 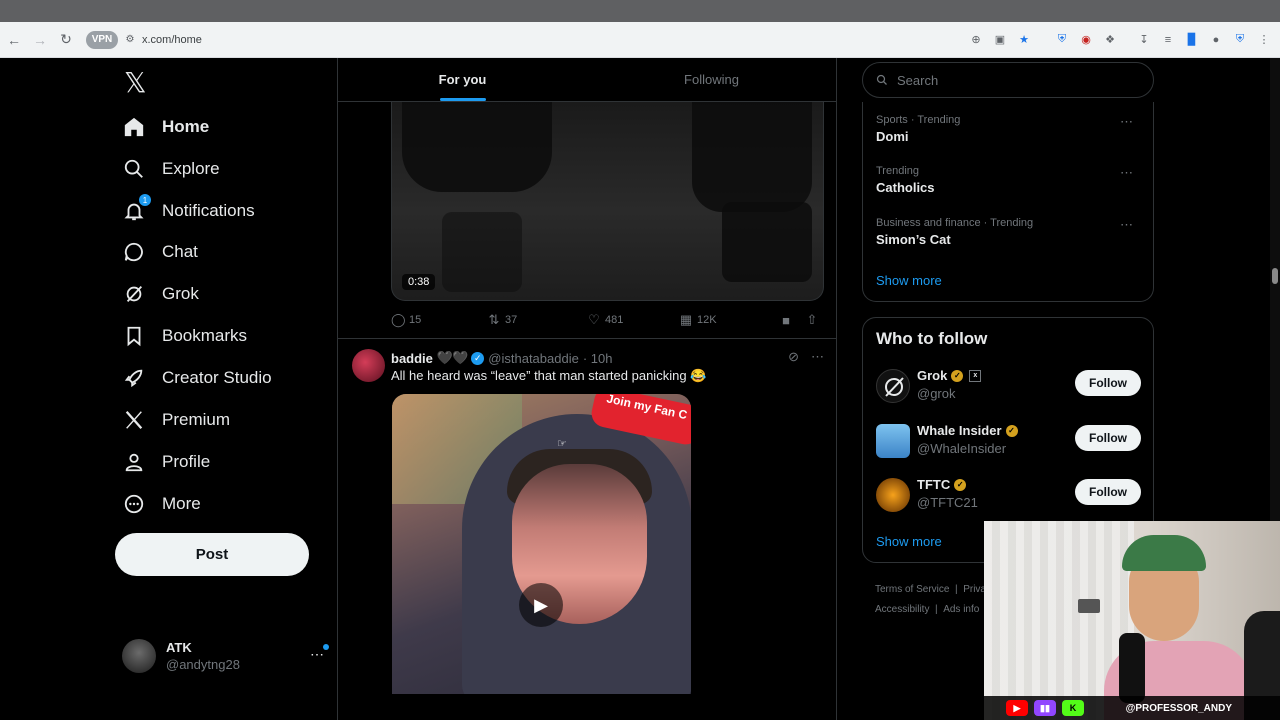 I want to click on mouse-cursor-icon: ☞, so click(x=562, y=444).